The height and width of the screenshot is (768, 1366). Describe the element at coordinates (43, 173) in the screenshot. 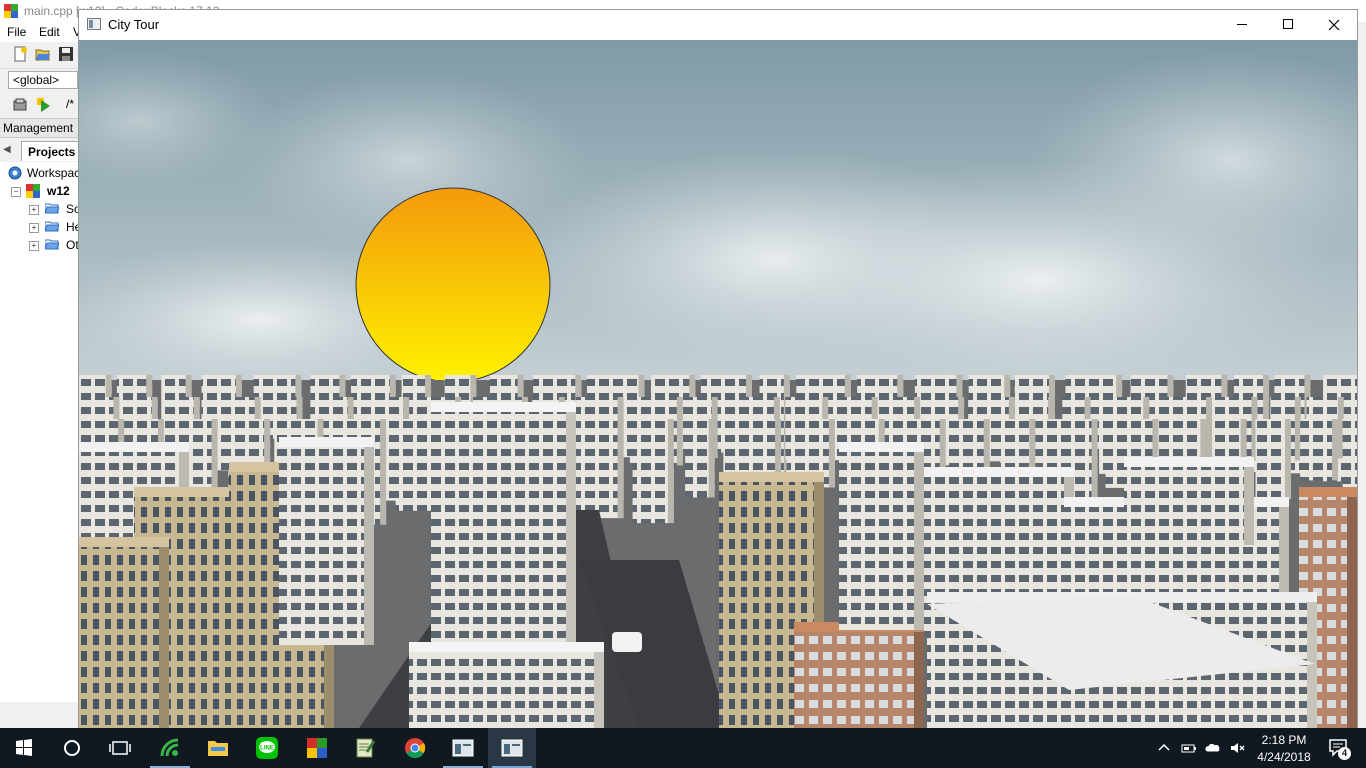

I see `tree-item-workspace: Workspace` at that location.